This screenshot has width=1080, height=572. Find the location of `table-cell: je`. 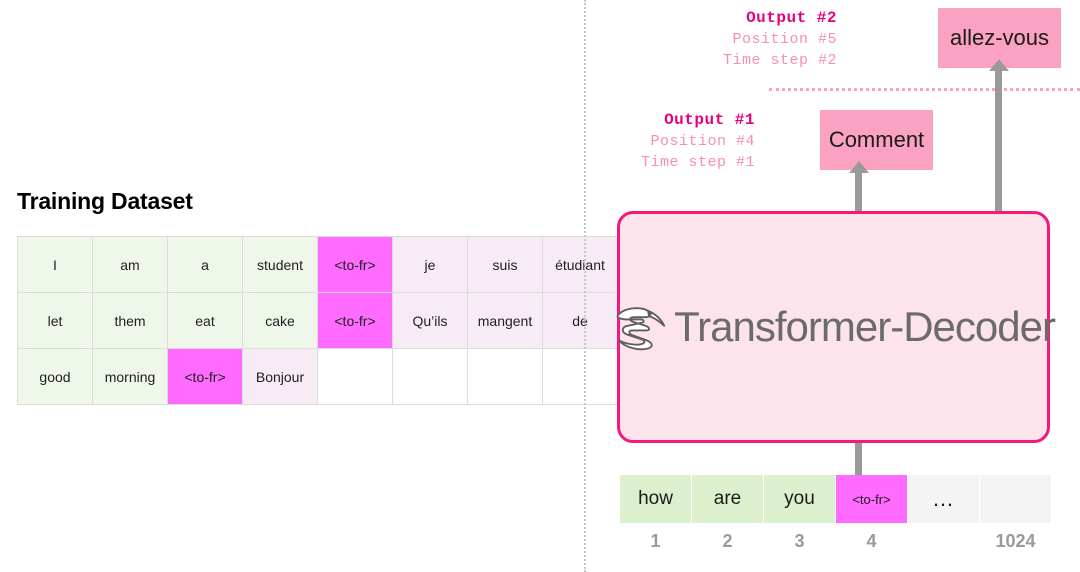

table-cell: je is located at coordinates (430, 264).